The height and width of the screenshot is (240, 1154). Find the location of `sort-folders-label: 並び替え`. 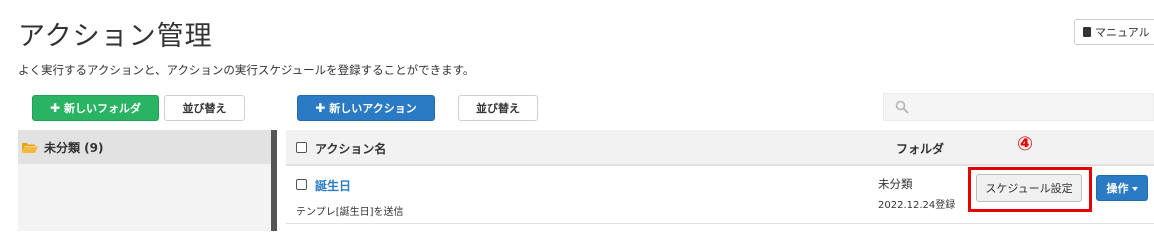

sort-folders-label: 並び替え is located at coordinates (204, 108).